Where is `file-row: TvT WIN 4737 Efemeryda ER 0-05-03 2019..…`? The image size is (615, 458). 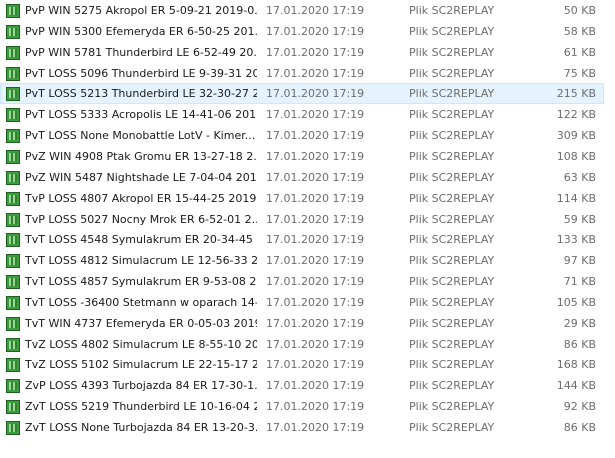 file-row: TvT WIN 4737 Efemeryda ER 0-05-03 2019..… is located at coordinates (302, 323).